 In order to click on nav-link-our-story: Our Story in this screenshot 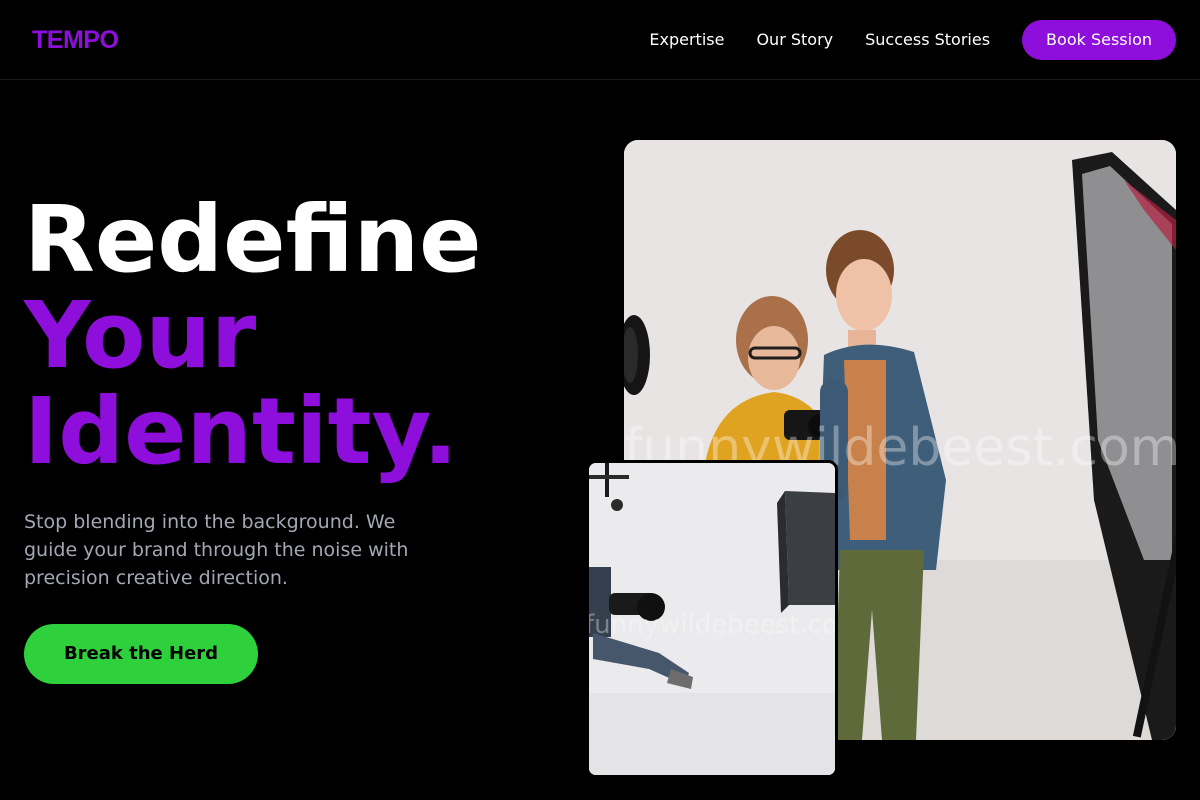, I will do `click(794, 40)`.